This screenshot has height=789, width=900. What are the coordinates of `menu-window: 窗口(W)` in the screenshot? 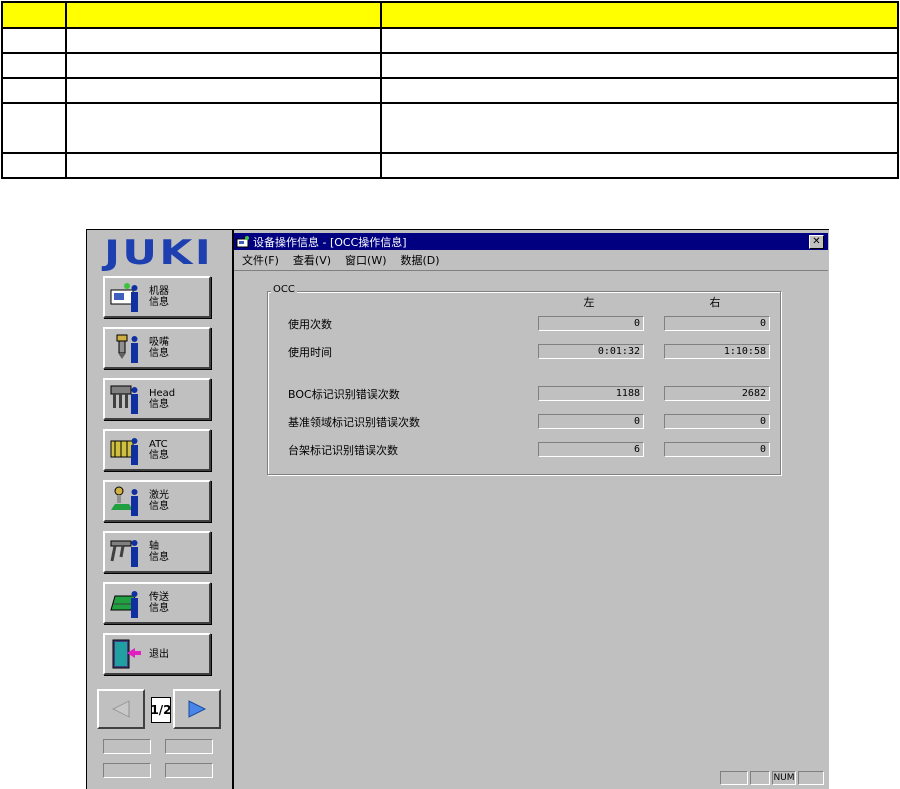 It's located at (365, 260).